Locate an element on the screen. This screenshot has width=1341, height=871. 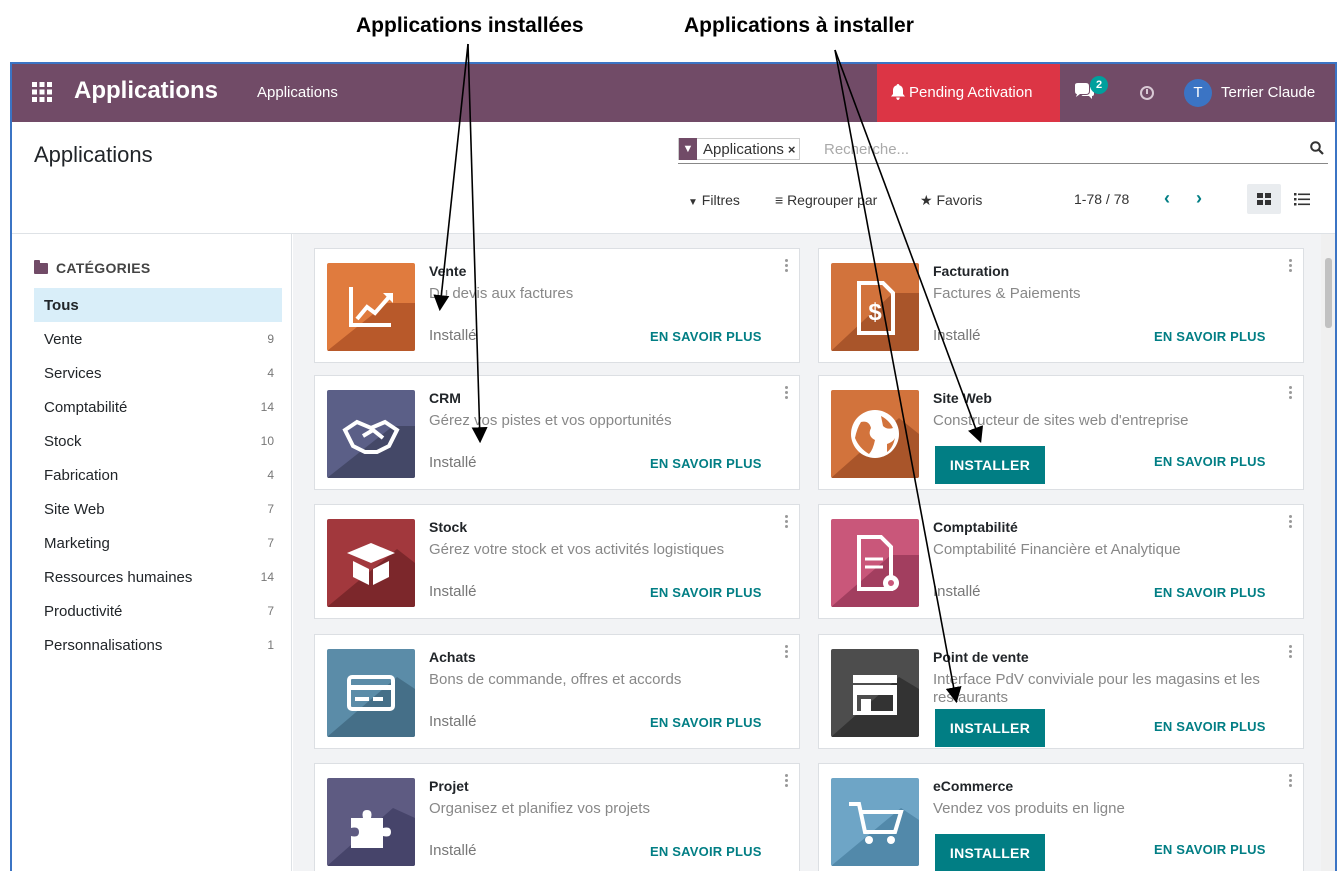
category-item: Site Web 7 is located at coordinates (158, 509).